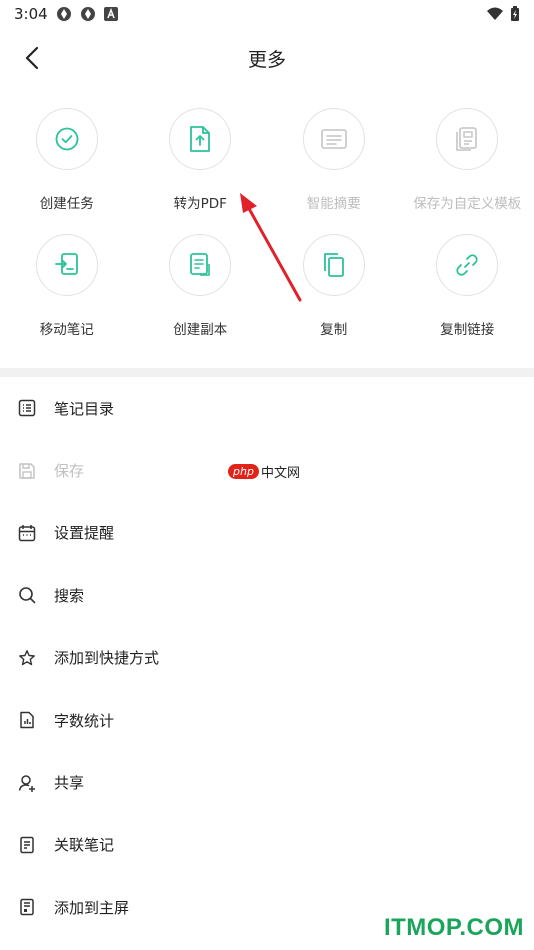  What do you see at coordinates (110, 14) in the screenshot?
I see `font-notification-icon` at bounding box center [110, 14].